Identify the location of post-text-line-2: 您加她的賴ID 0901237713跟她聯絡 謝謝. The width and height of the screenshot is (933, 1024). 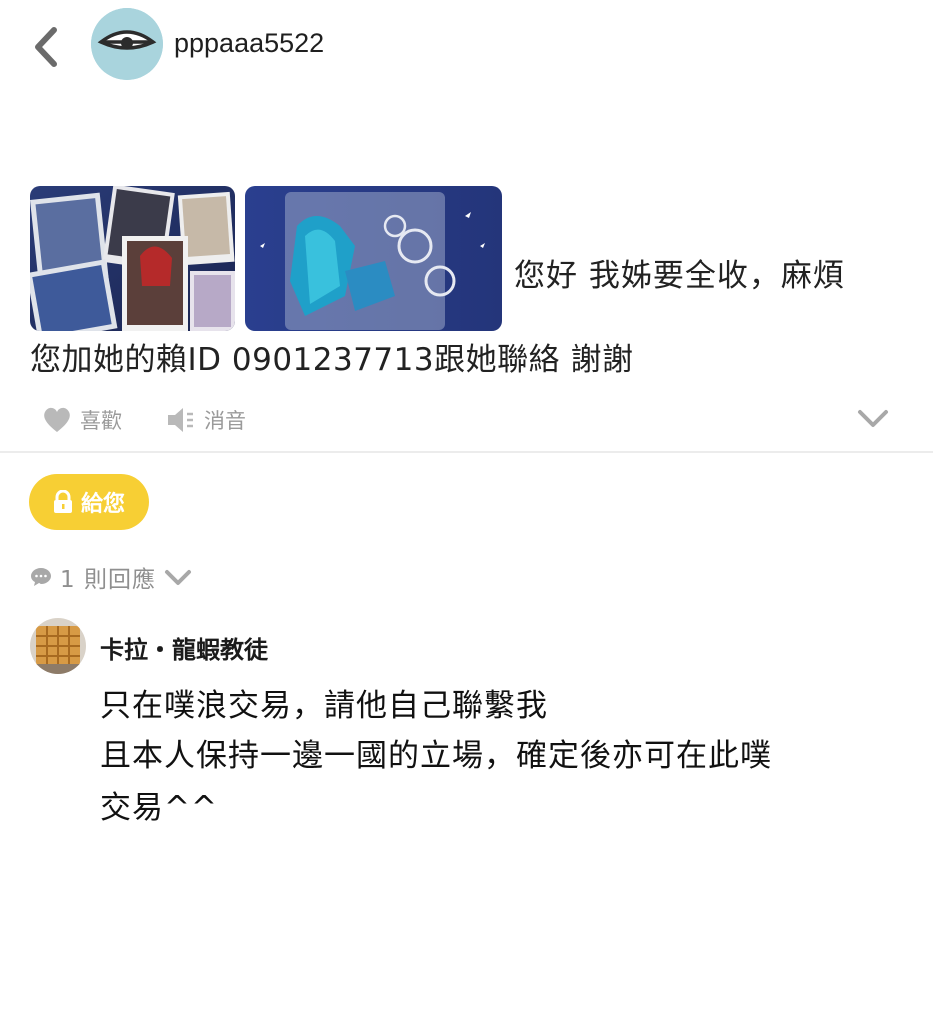
(332, 360).